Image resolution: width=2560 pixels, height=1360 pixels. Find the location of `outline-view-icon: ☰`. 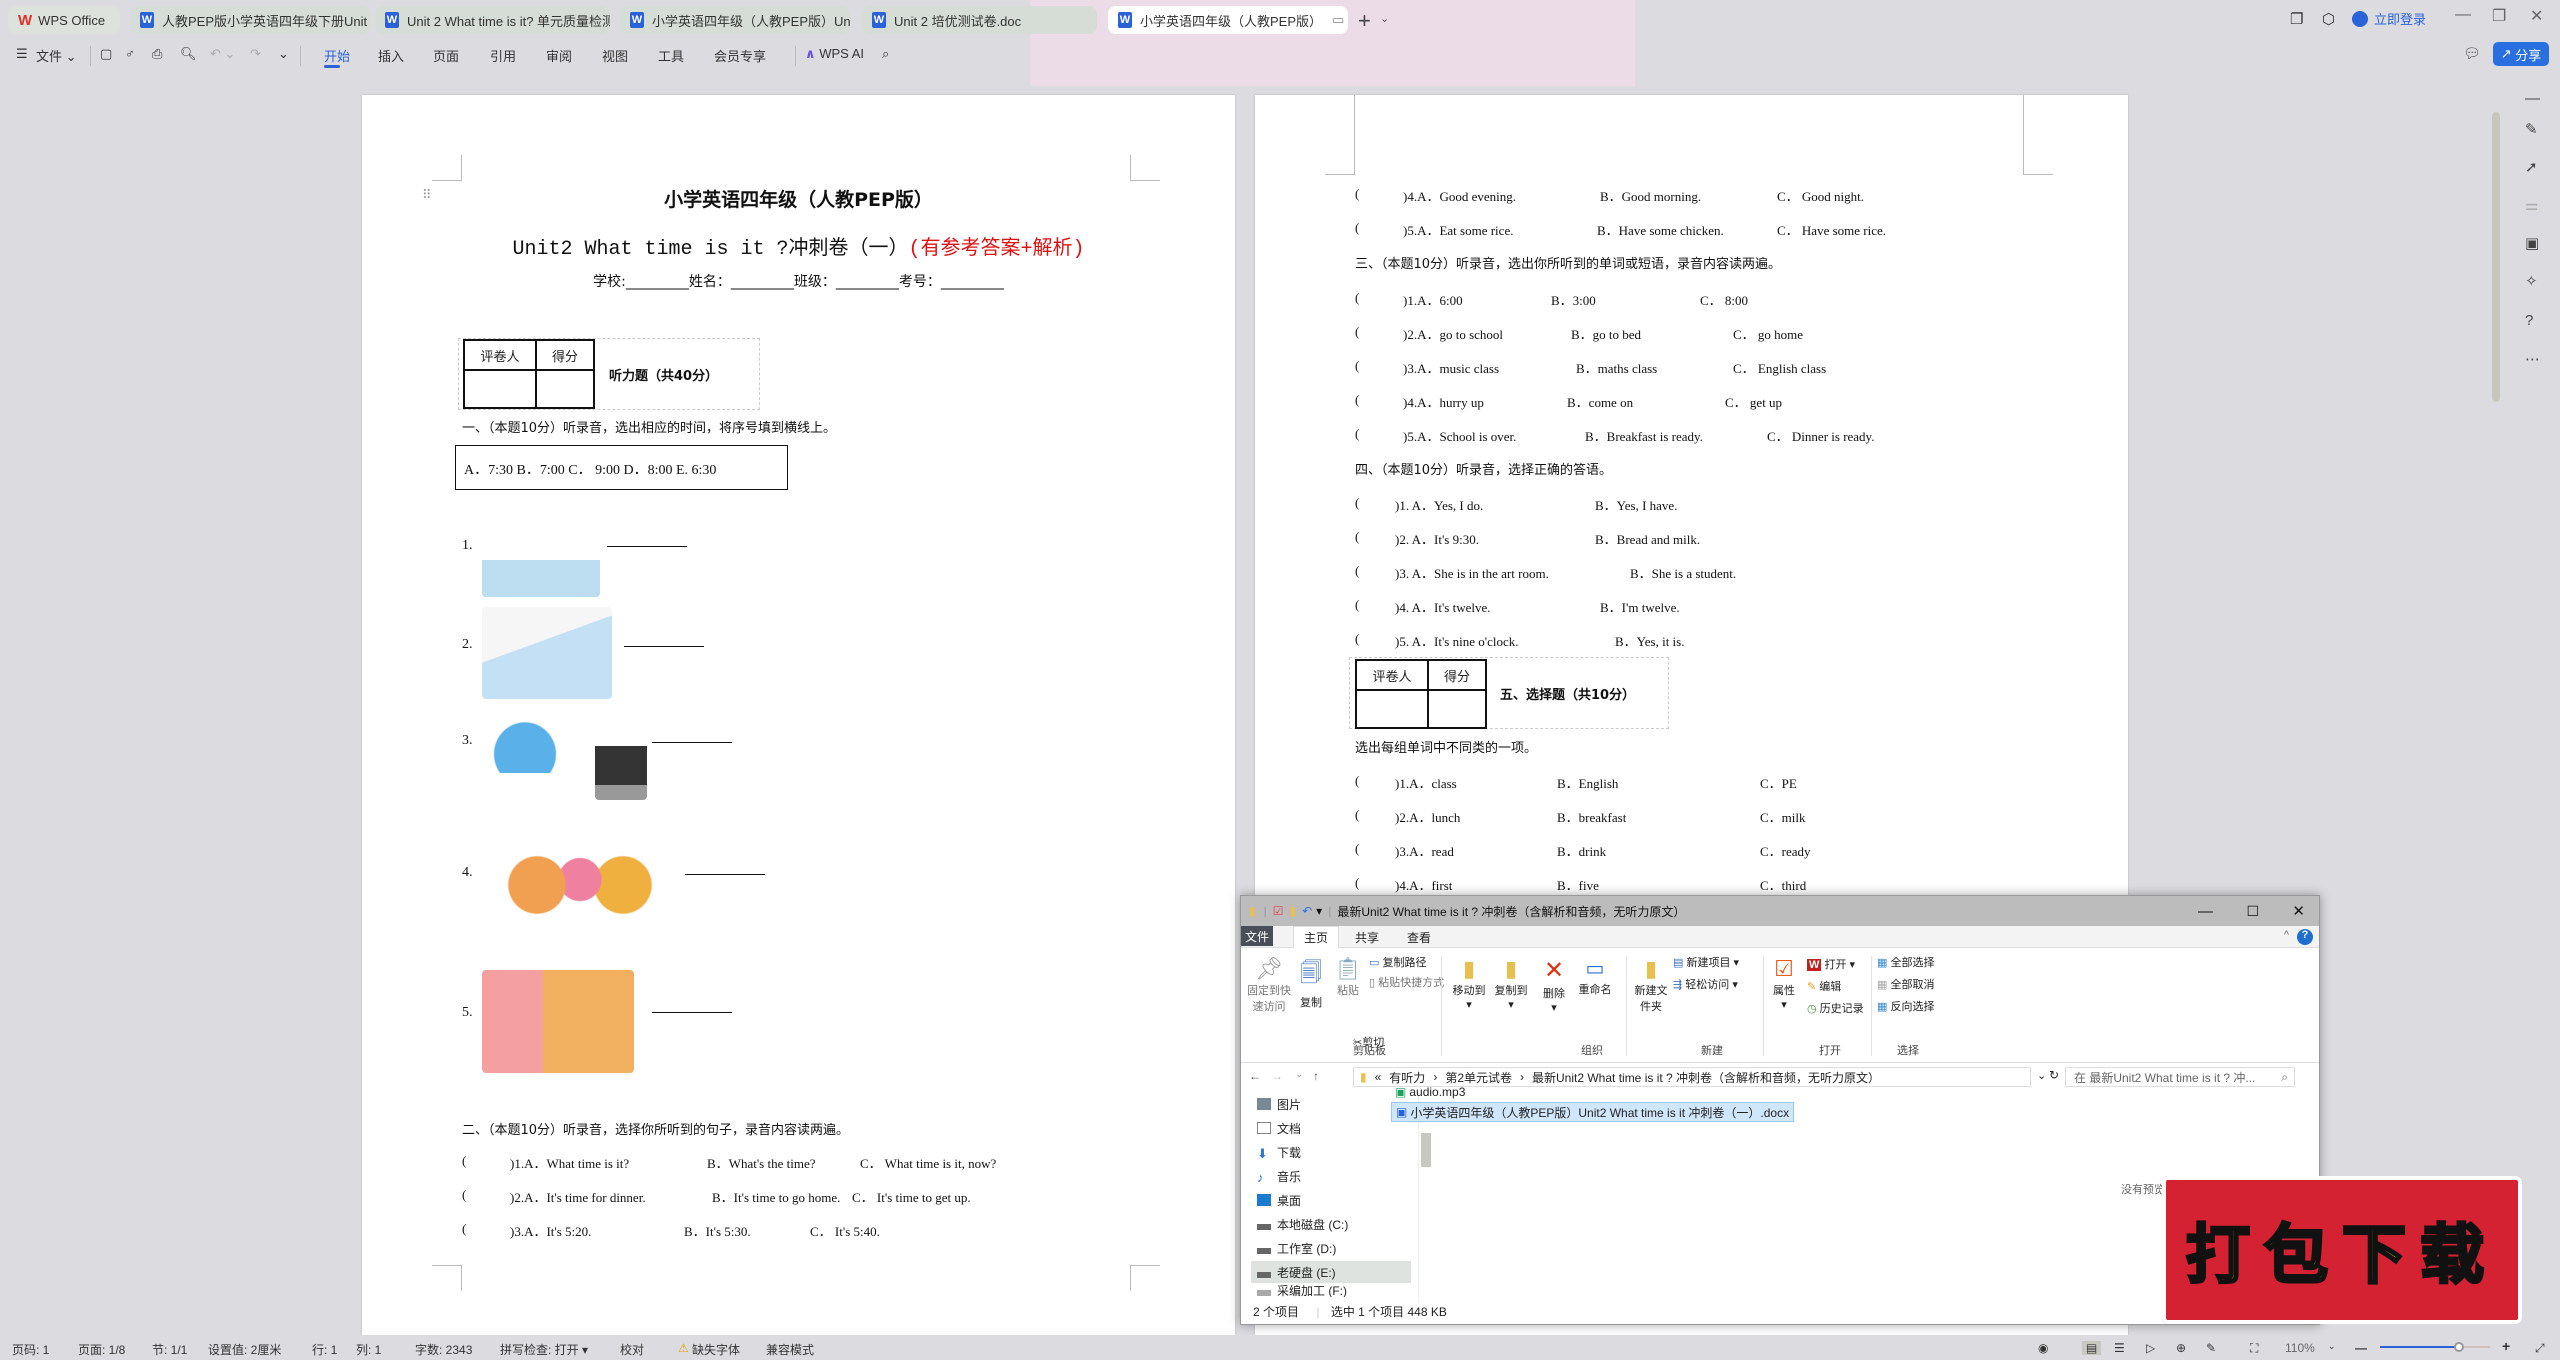

outline-view-icon: ☰ is located at coordinates (2119, 1348).